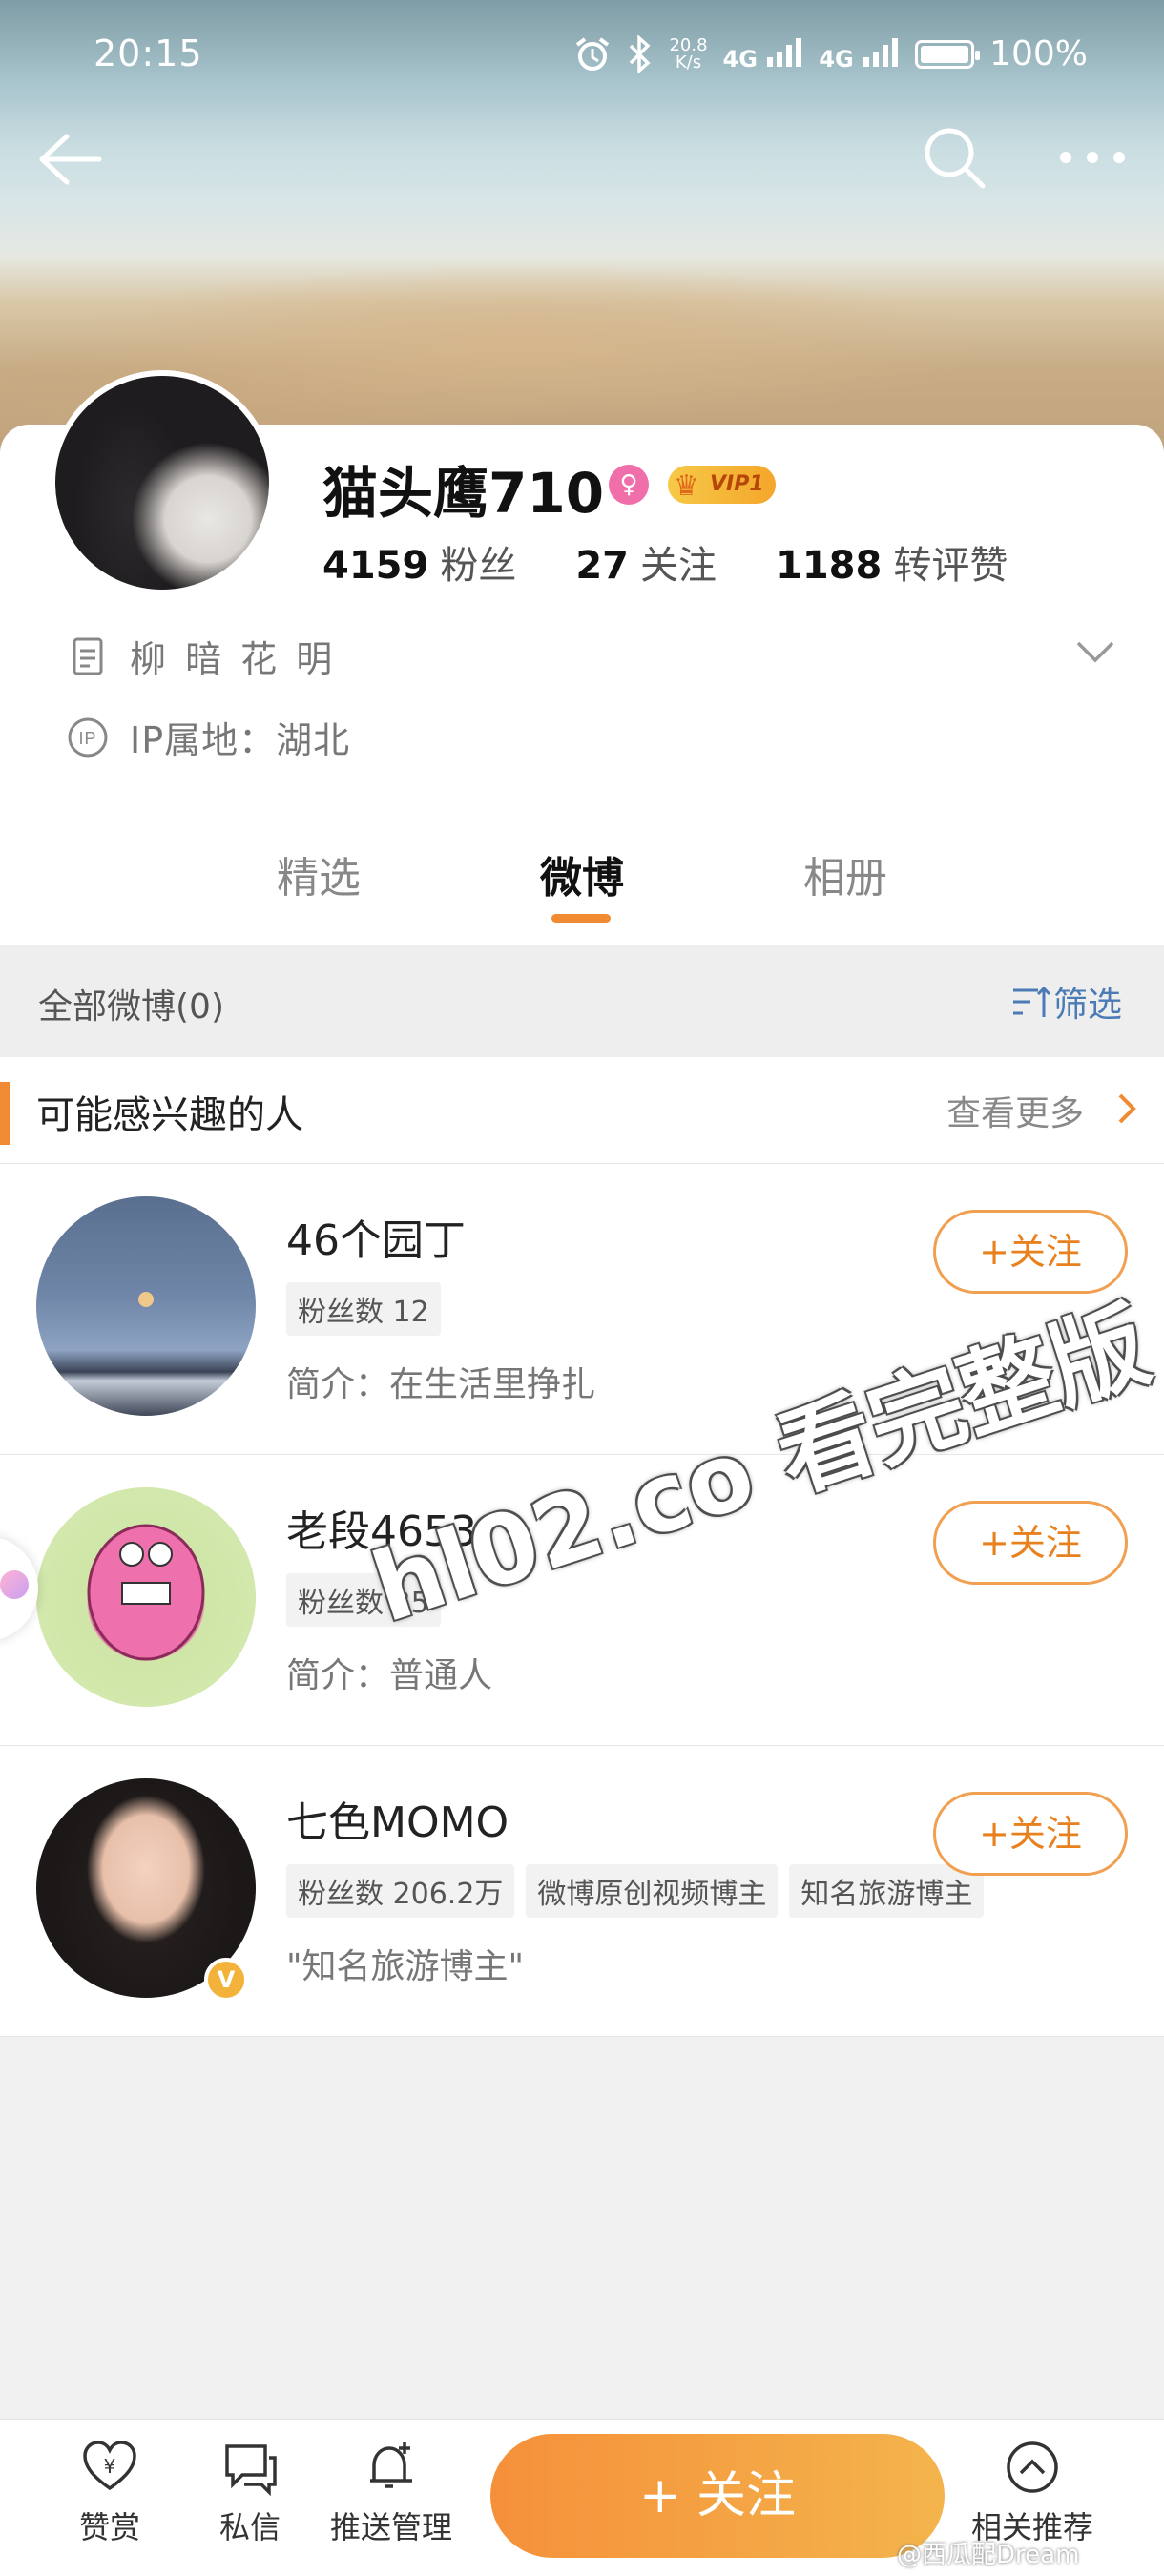 The image size is (1164, 2576). I want to click on message-button: 私信, so click(250, 2493).